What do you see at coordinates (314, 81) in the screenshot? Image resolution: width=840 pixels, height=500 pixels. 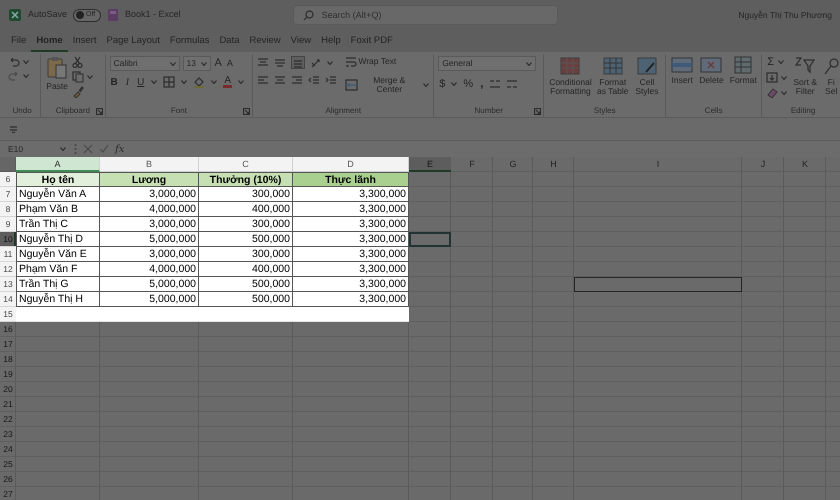 I see `decrease-indent-icon` at bounding box center [314, 81].